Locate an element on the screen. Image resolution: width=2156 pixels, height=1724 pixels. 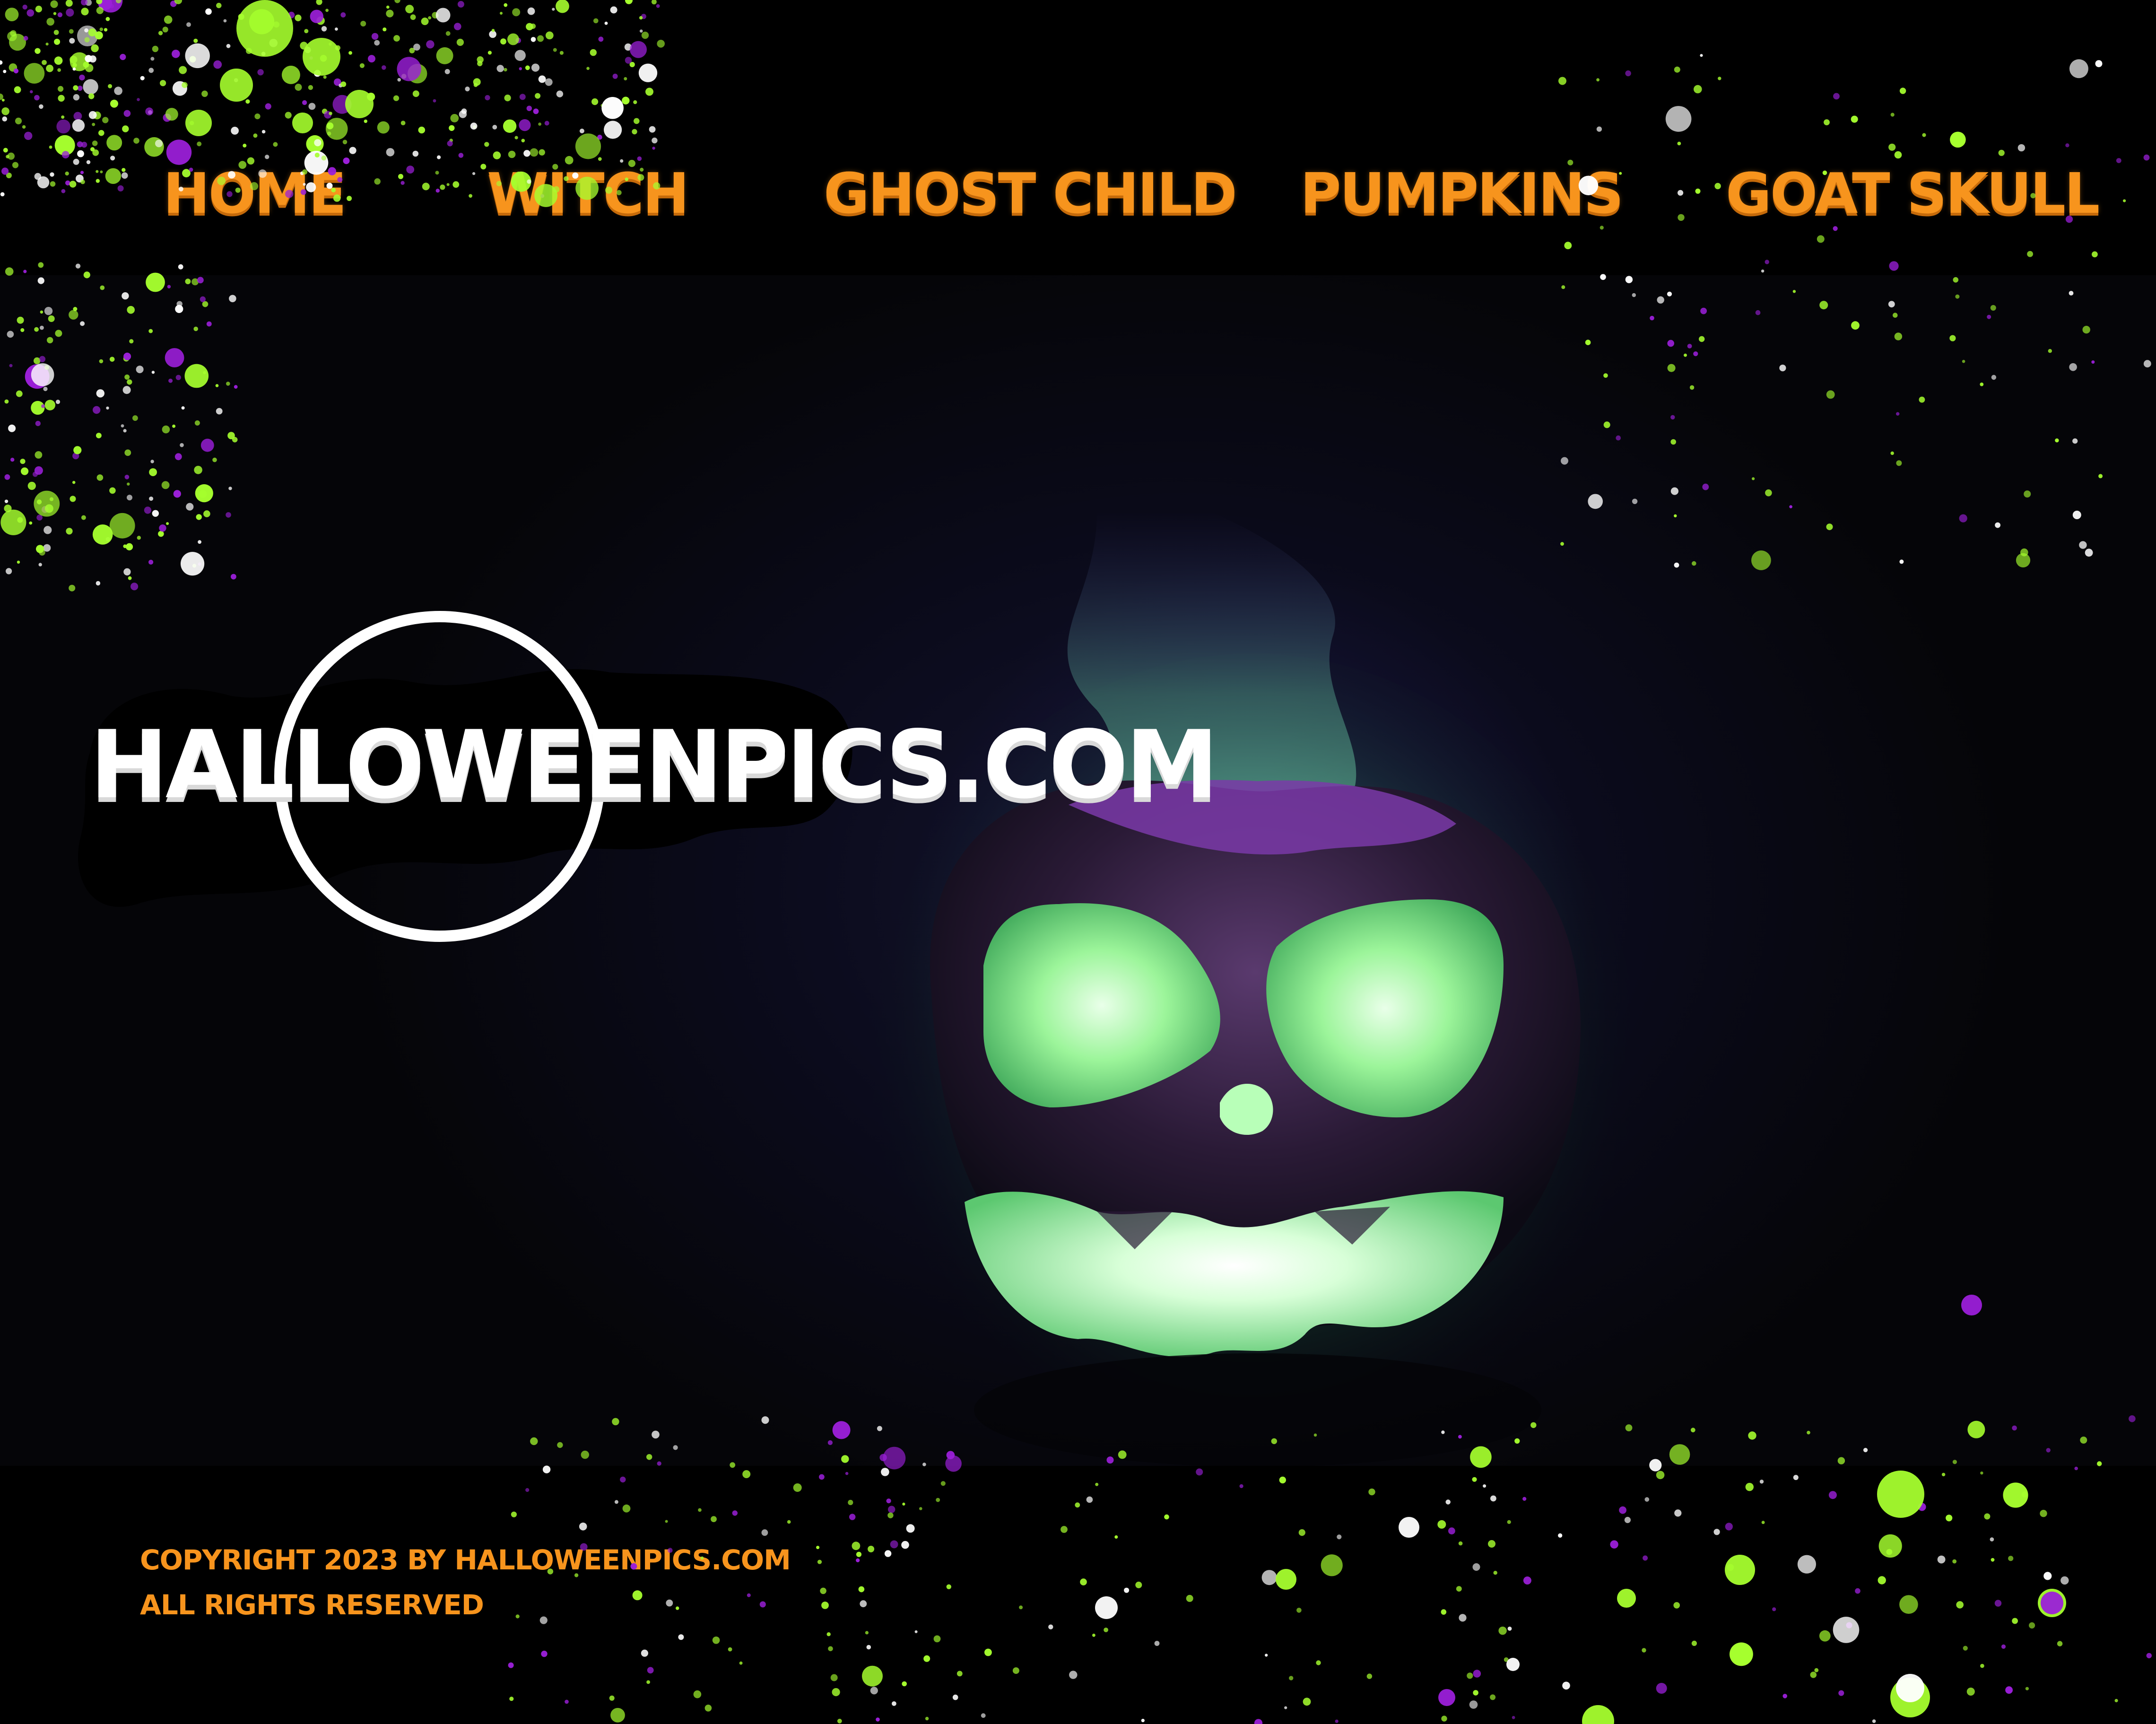
footer-rights: ALL RIGHTS RESERVED is located at coordinates (312, 1605).